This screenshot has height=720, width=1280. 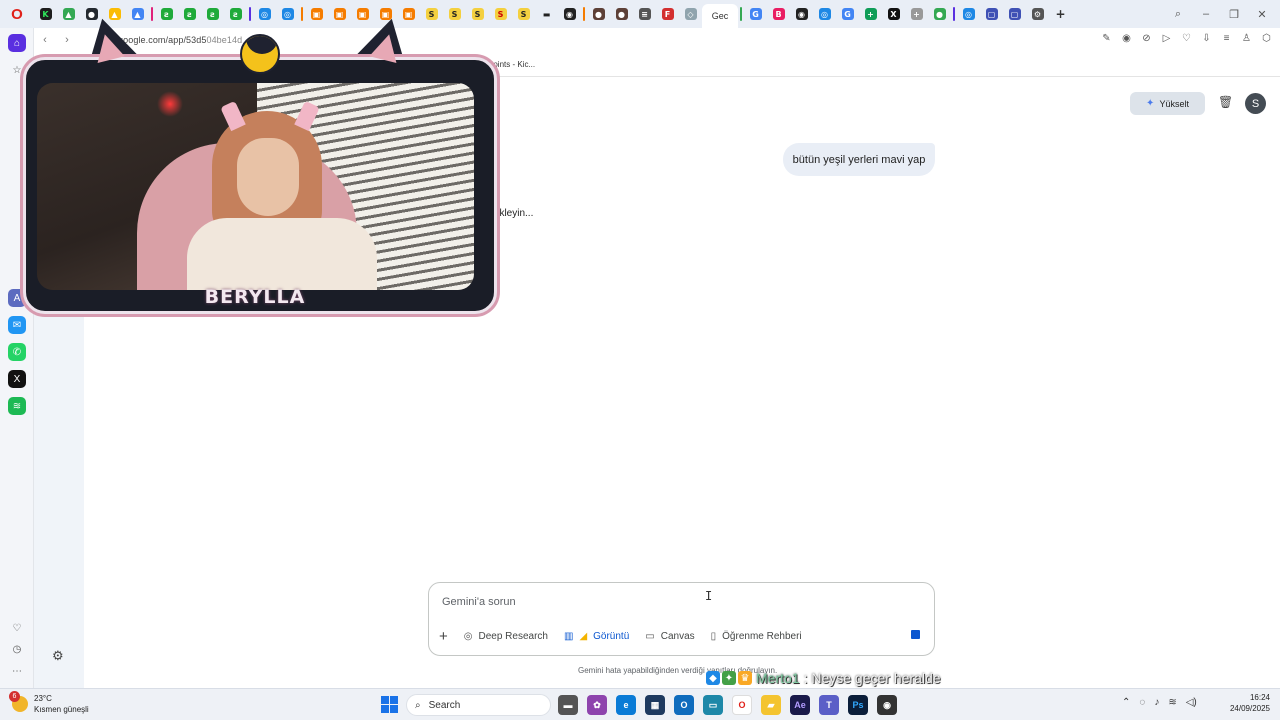 What do you see at coordinates (49, 703) in the screenshot?
I see `weather-widget: 6 23°C Kısmen güneşli` at bounding box center [49, 703].